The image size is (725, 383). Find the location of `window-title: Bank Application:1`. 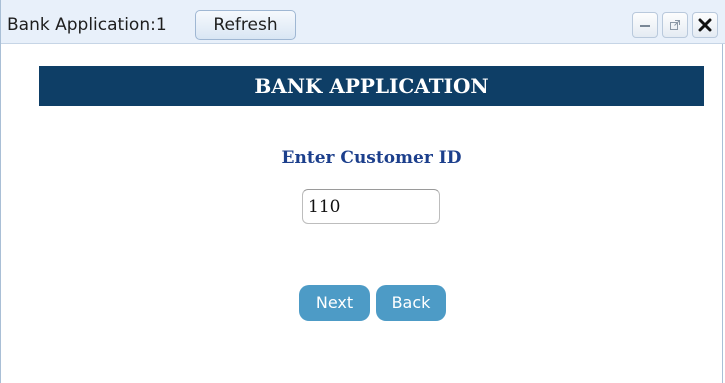

window-title: Bank Application:1 is located at coordinates (87, 25).